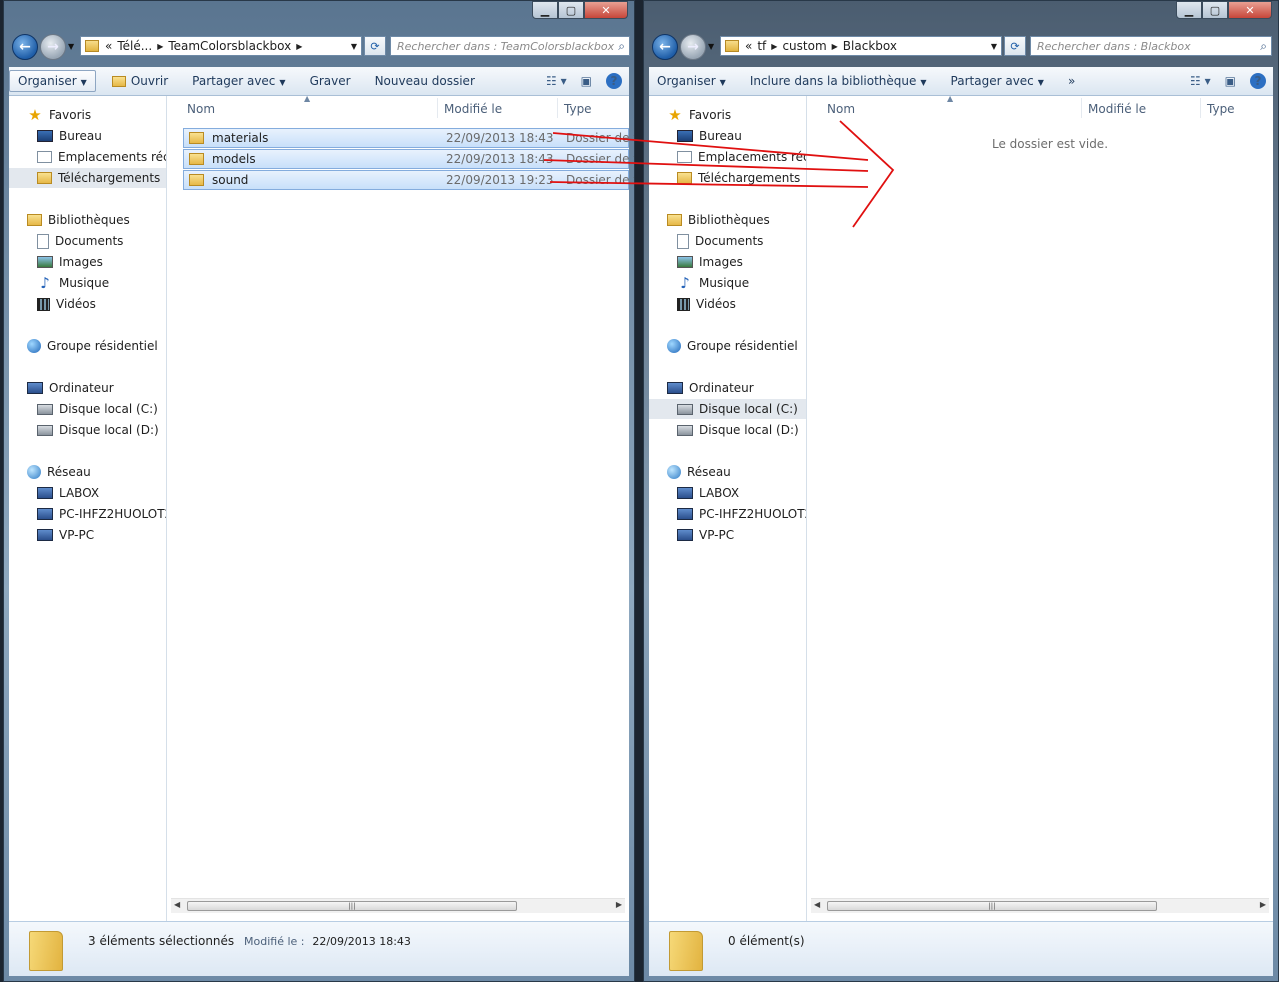 This screenshot has height=982, width=1279. I want to click on more-commands-button: », so click(1071, 81).